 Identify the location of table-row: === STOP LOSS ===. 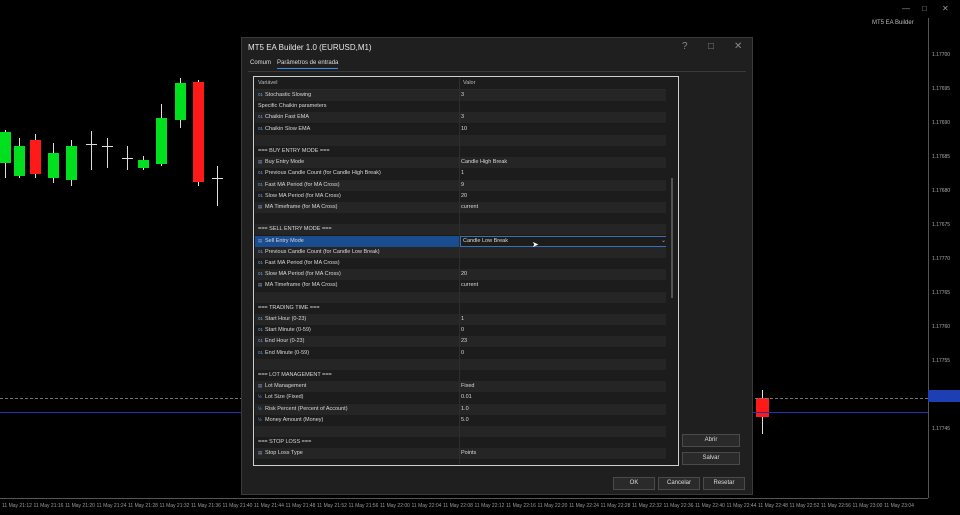
(460, 443).